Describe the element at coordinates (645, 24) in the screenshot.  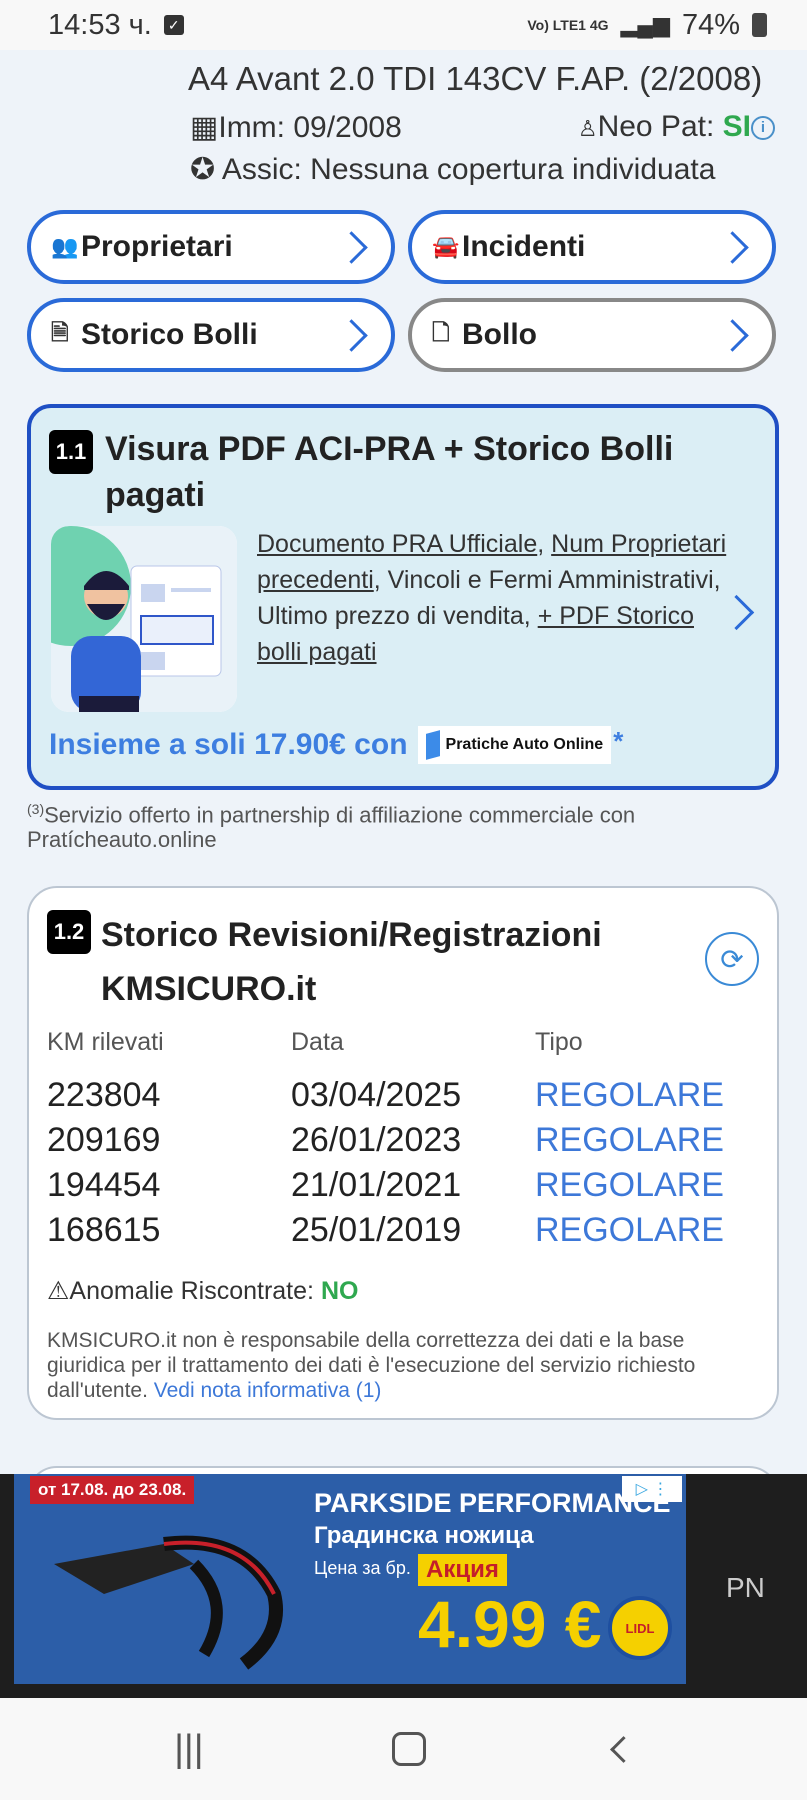
I see `signal-icon: ▂▄▆` at that location.